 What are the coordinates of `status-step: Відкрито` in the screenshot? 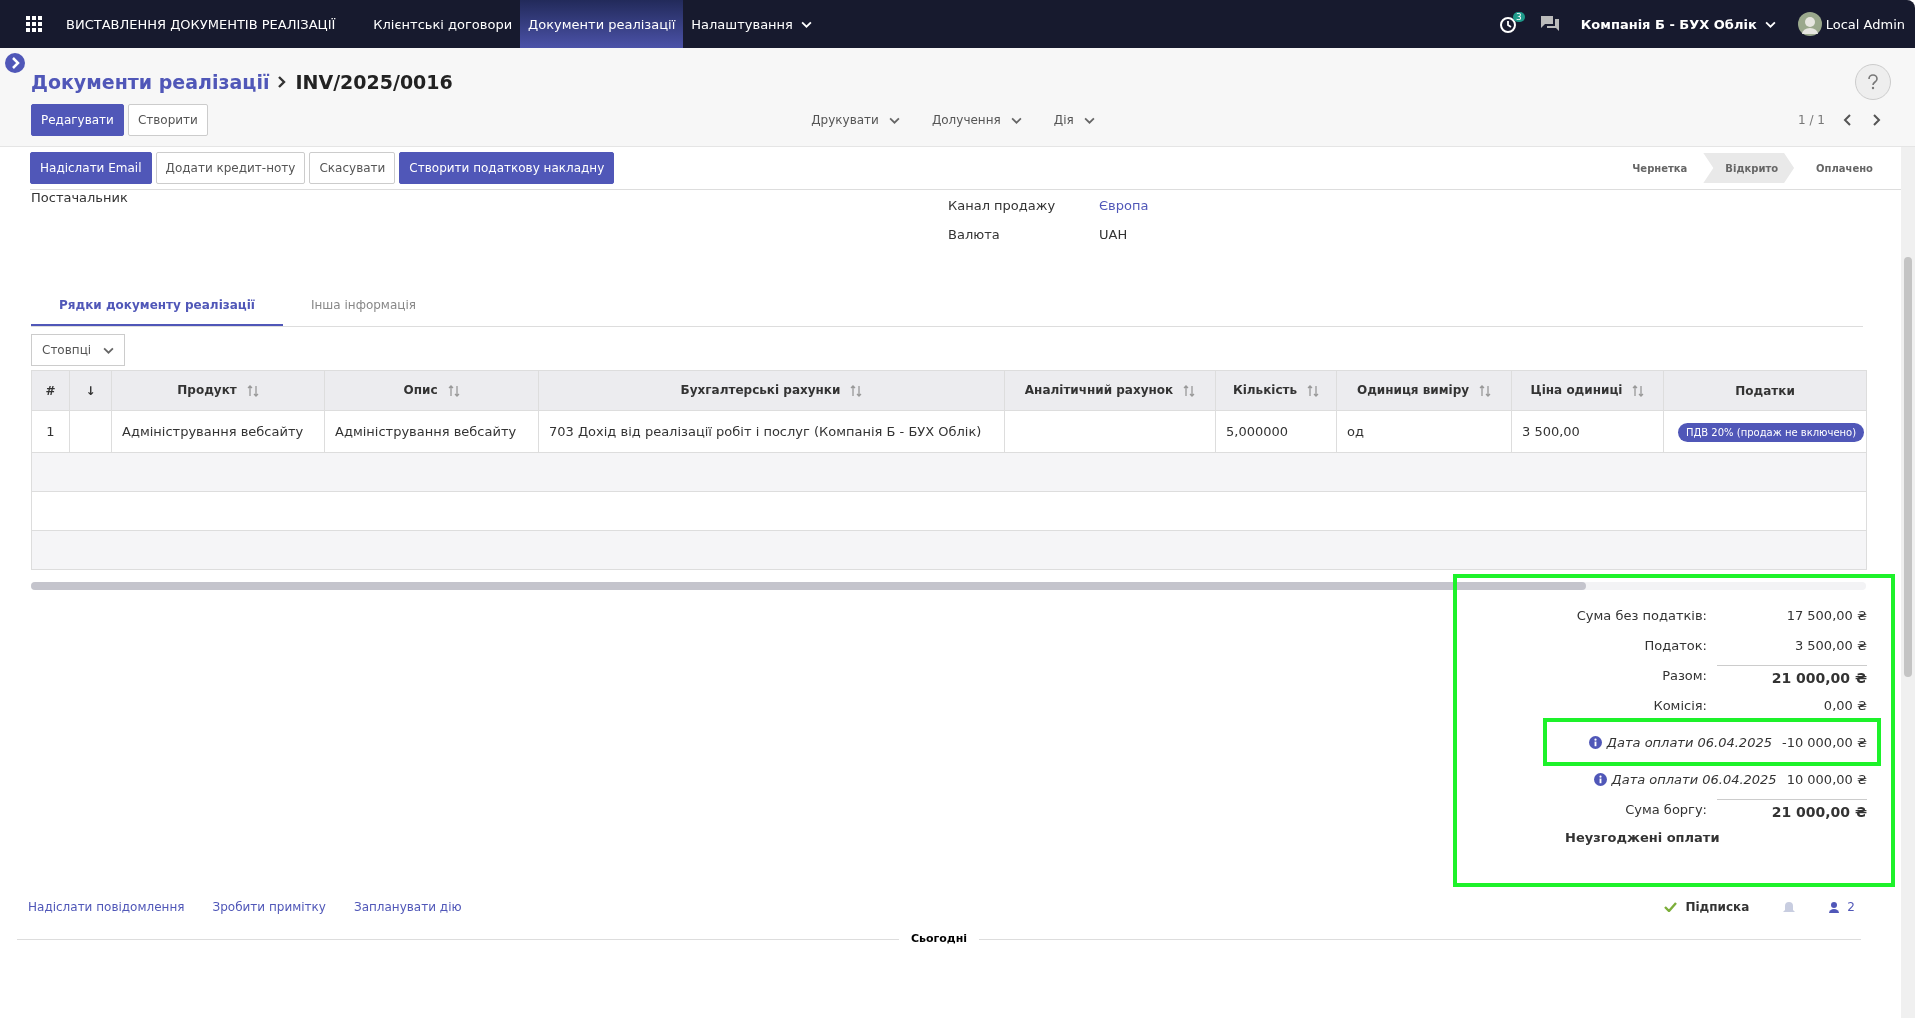 It's located at (1749, 168).